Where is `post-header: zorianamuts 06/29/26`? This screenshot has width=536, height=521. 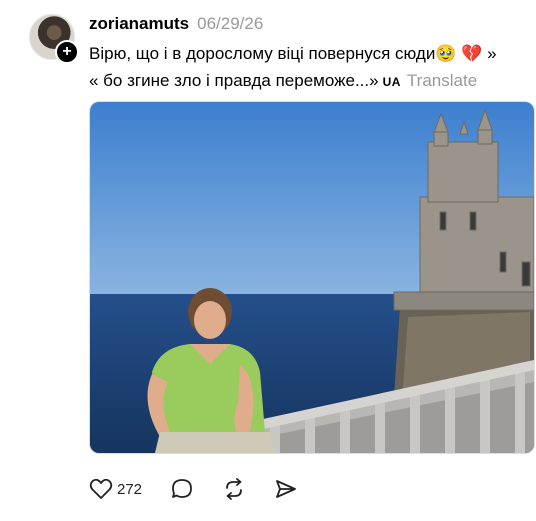 post-header: zorianamuts 06/29/26 is located at coordinates (176, 25).